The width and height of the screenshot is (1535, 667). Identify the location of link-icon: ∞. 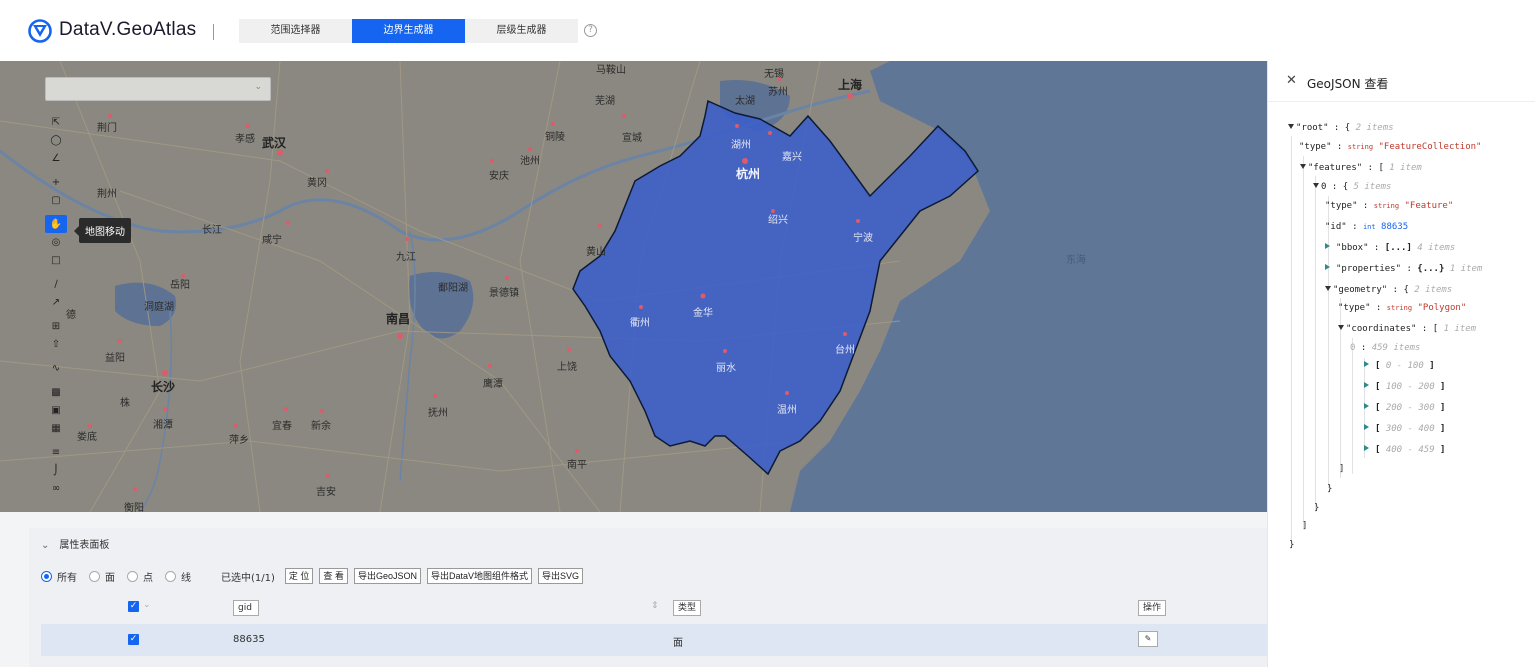
(56, 488).